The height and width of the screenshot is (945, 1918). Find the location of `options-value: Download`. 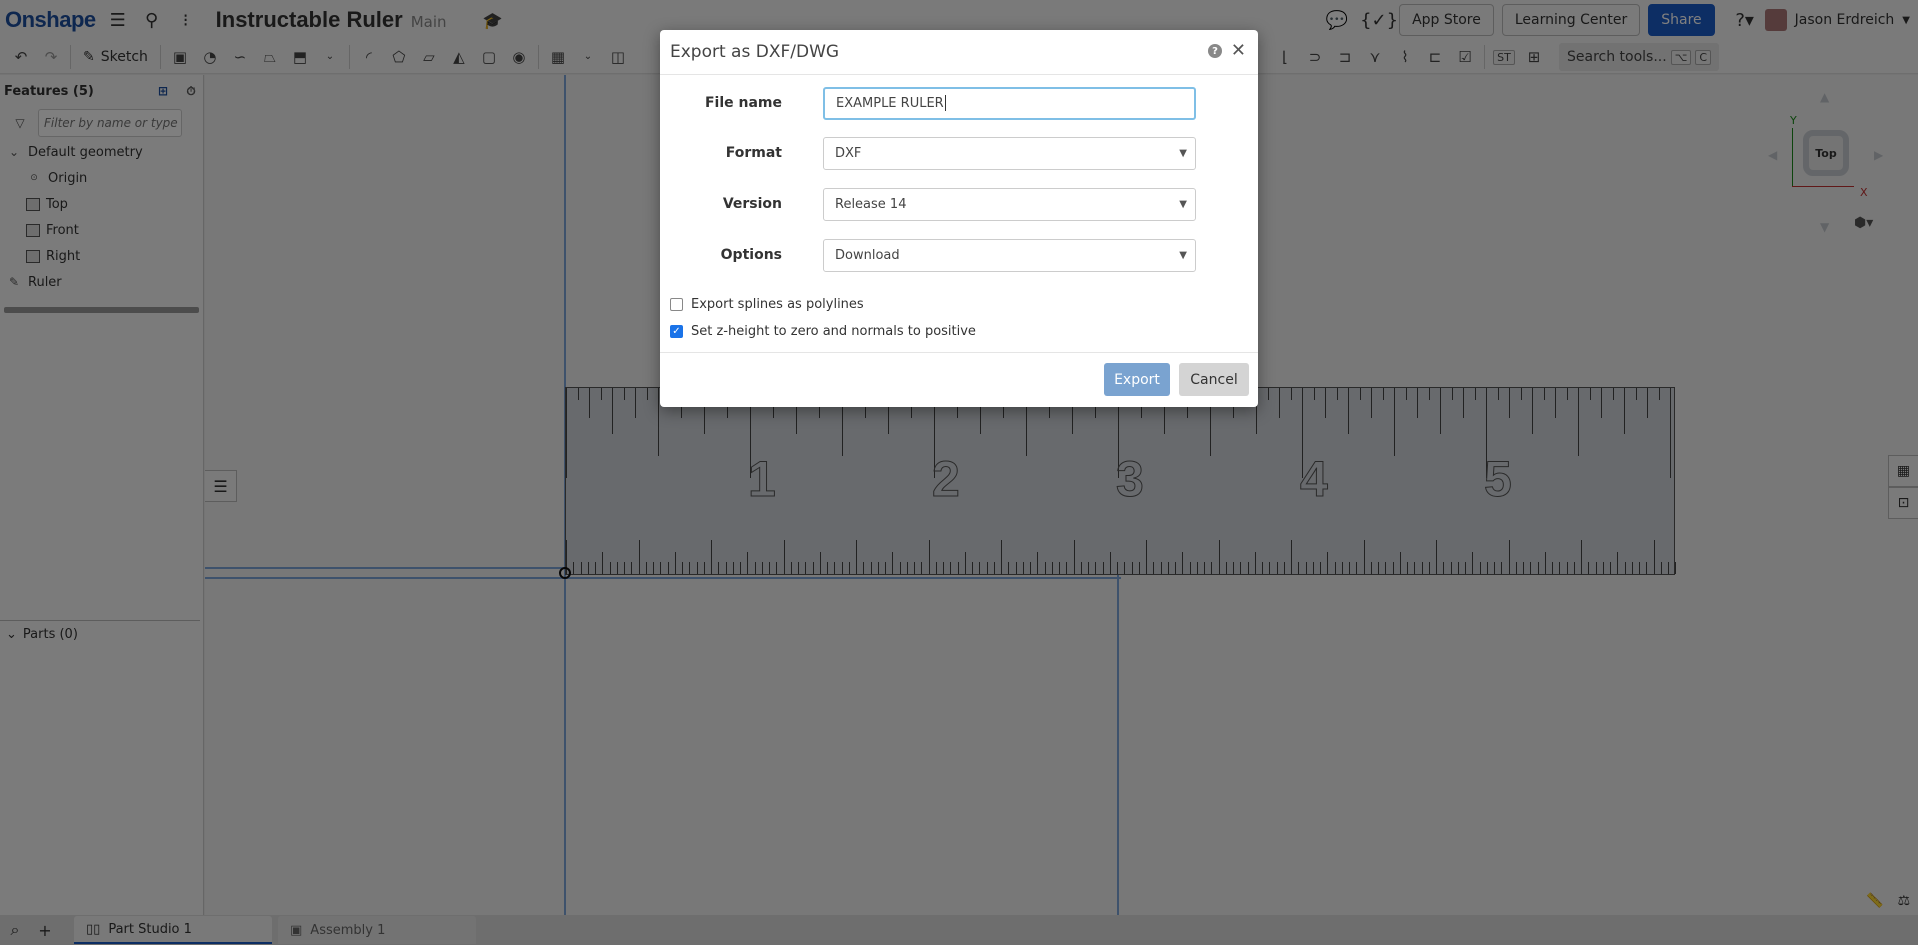

options-value: Download is located at coordinates (867, 255).